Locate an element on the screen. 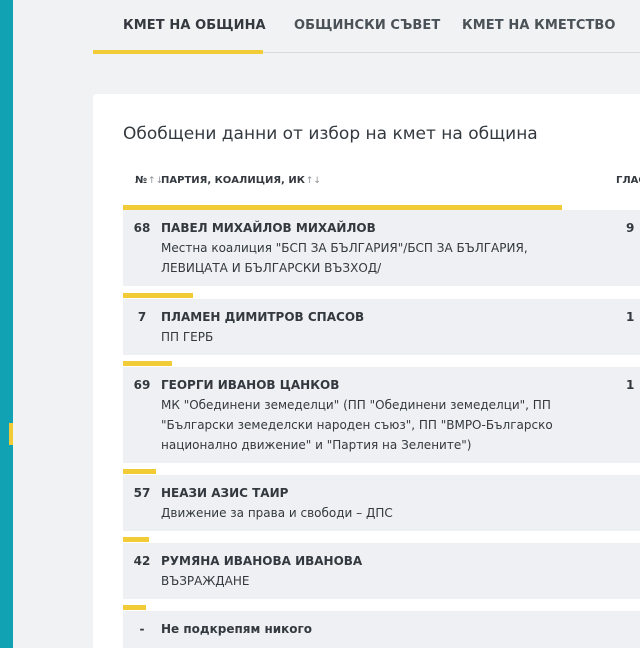 This screenshot has width=640, height=648. tab-mayor-town-hall: КМЕТ НА КМЕТСТВО is located at coordinates (539, 25).